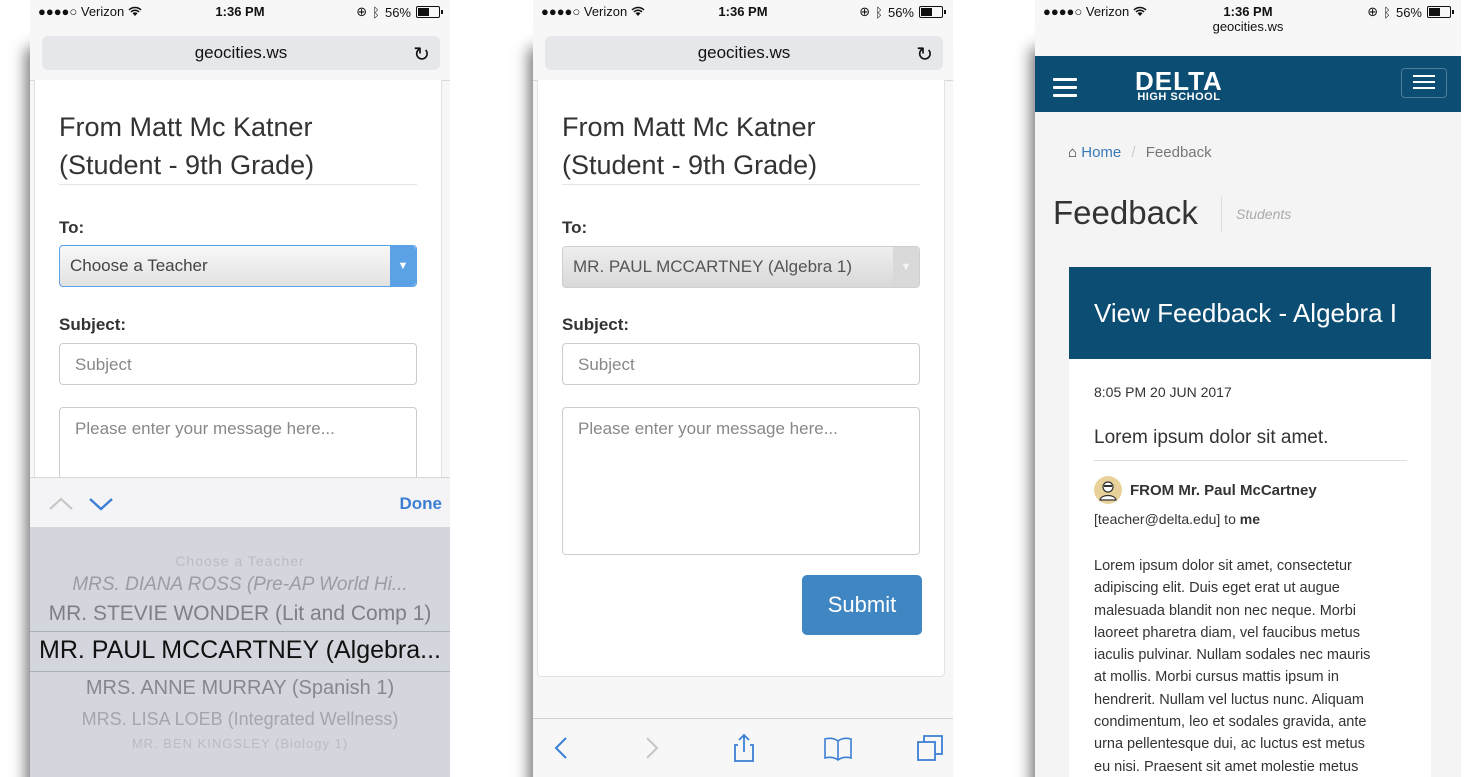 The width and height of the screenshot is (1477, 777). Describe the element at coordinates (1211, 437) in the screenshot. I see `feedback-subject: Lorem ipsum dolor sit amet.` at that location.